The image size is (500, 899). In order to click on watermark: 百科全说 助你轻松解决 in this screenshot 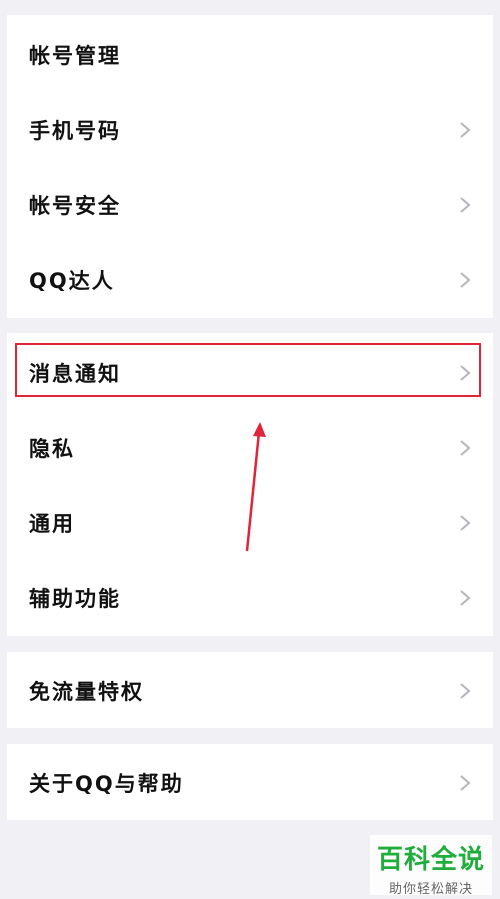, I will do `click(431, 866)`.